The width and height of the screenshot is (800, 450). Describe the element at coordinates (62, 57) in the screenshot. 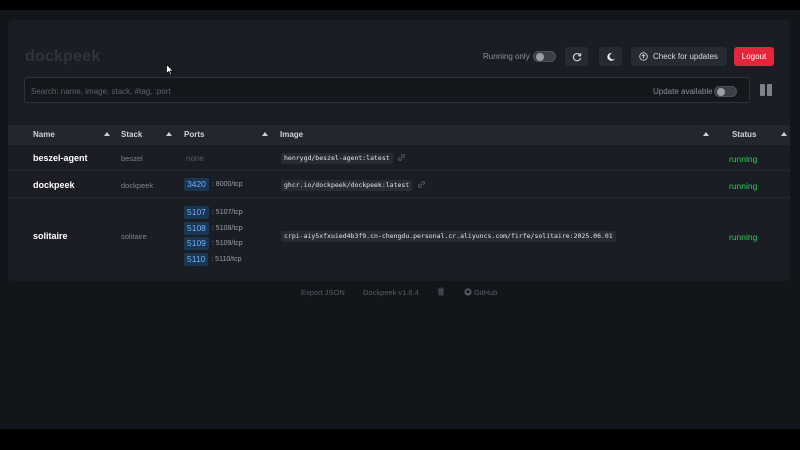

I see `app-logo: dockpeek` at that location.